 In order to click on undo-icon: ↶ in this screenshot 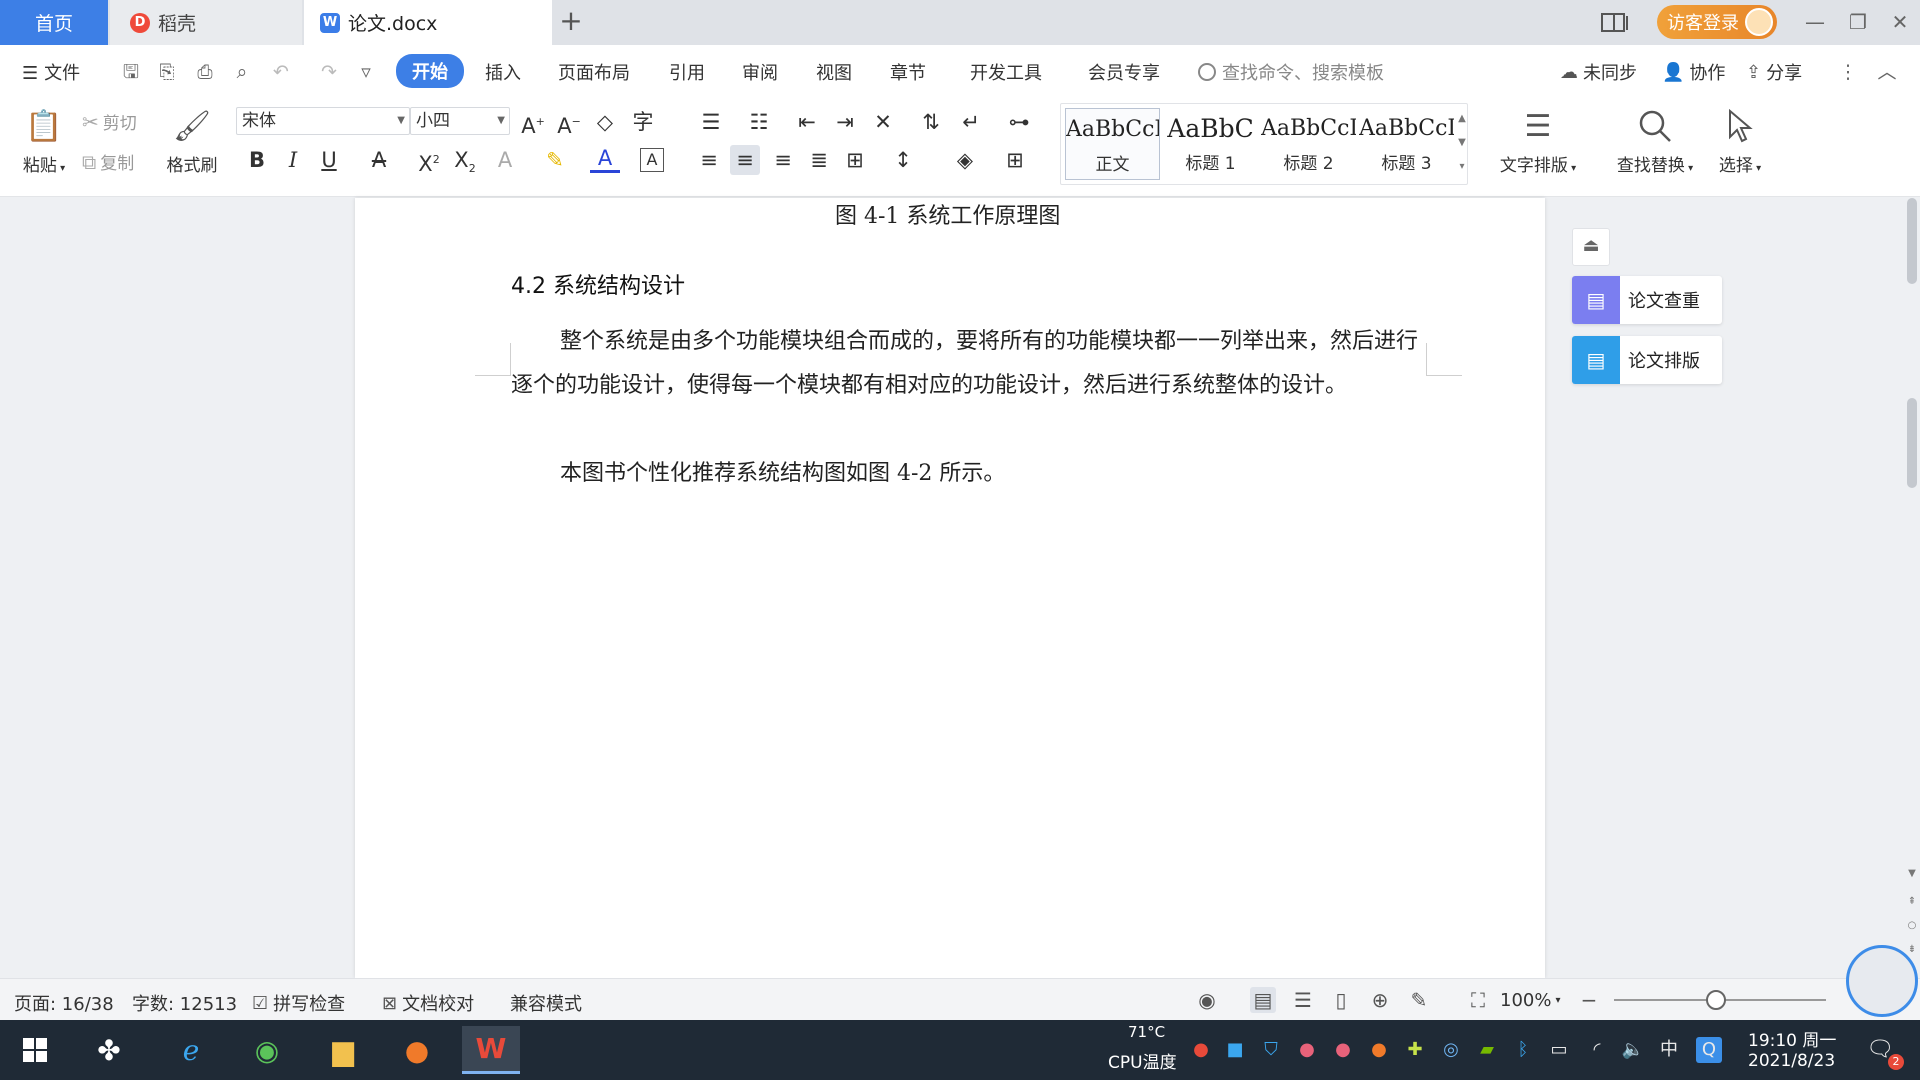, I will do `click(281, 72)`.